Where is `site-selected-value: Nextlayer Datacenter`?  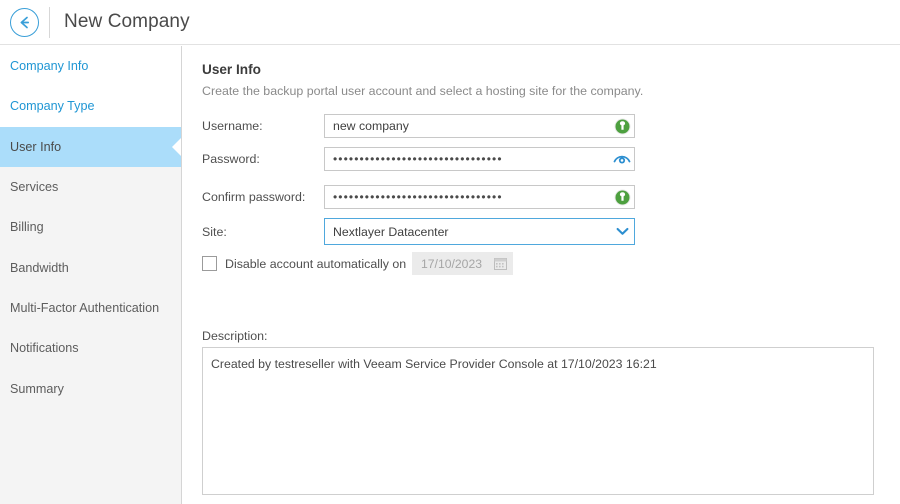 site-selected-value: Nextlayer Datacenter is located at coordinates (391, 231).